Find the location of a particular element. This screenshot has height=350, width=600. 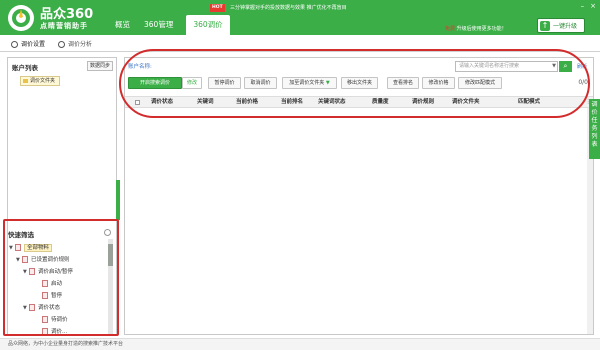

upgrade-hint: 免费 升级后使用更多功能！ is located at coordinates (476, 28).